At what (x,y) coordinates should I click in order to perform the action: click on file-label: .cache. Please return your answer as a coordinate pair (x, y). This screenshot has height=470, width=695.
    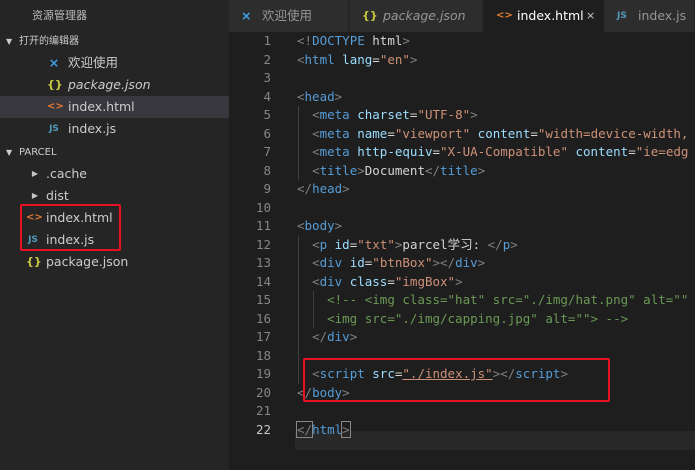
    Looking at the image, I should click on (66, 173).